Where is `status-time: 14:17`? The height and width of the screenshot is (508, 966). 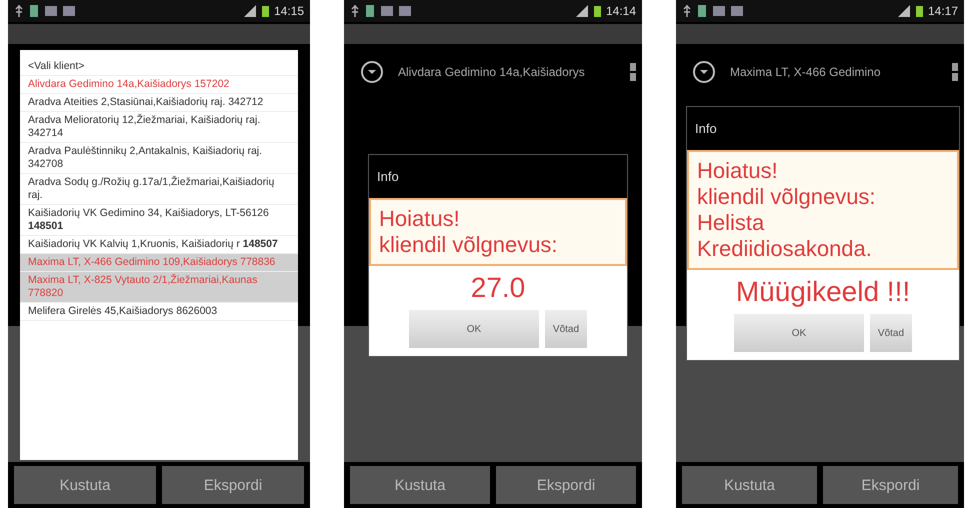
status-time: 14:17 is located at coordinates (943, 11).